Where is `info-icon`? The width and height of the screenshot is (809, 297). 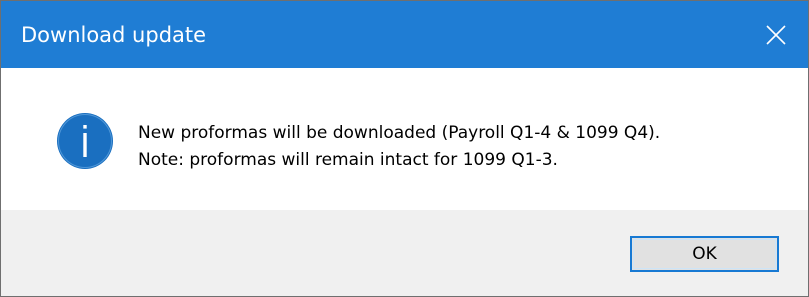 info-icon is located at coordinates (85, 141).